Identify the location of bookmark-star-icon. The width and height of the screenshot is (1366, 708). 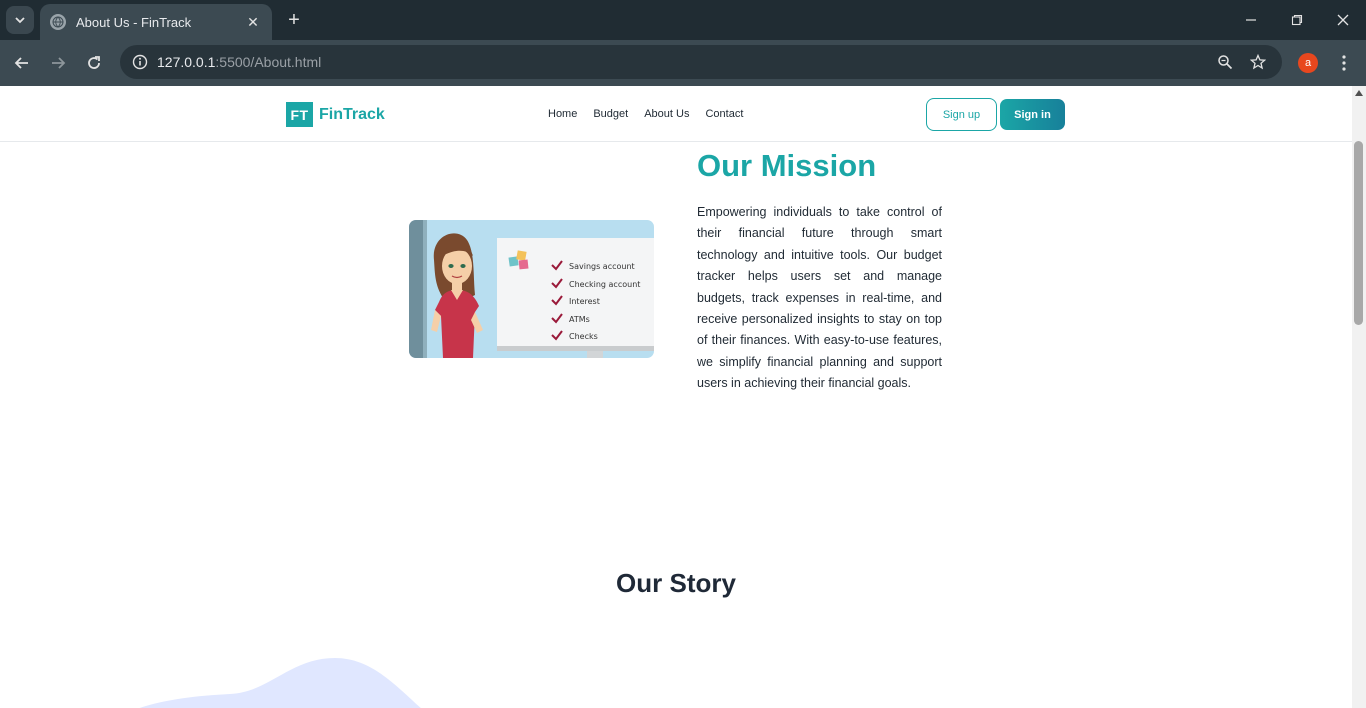
(1258, 62).